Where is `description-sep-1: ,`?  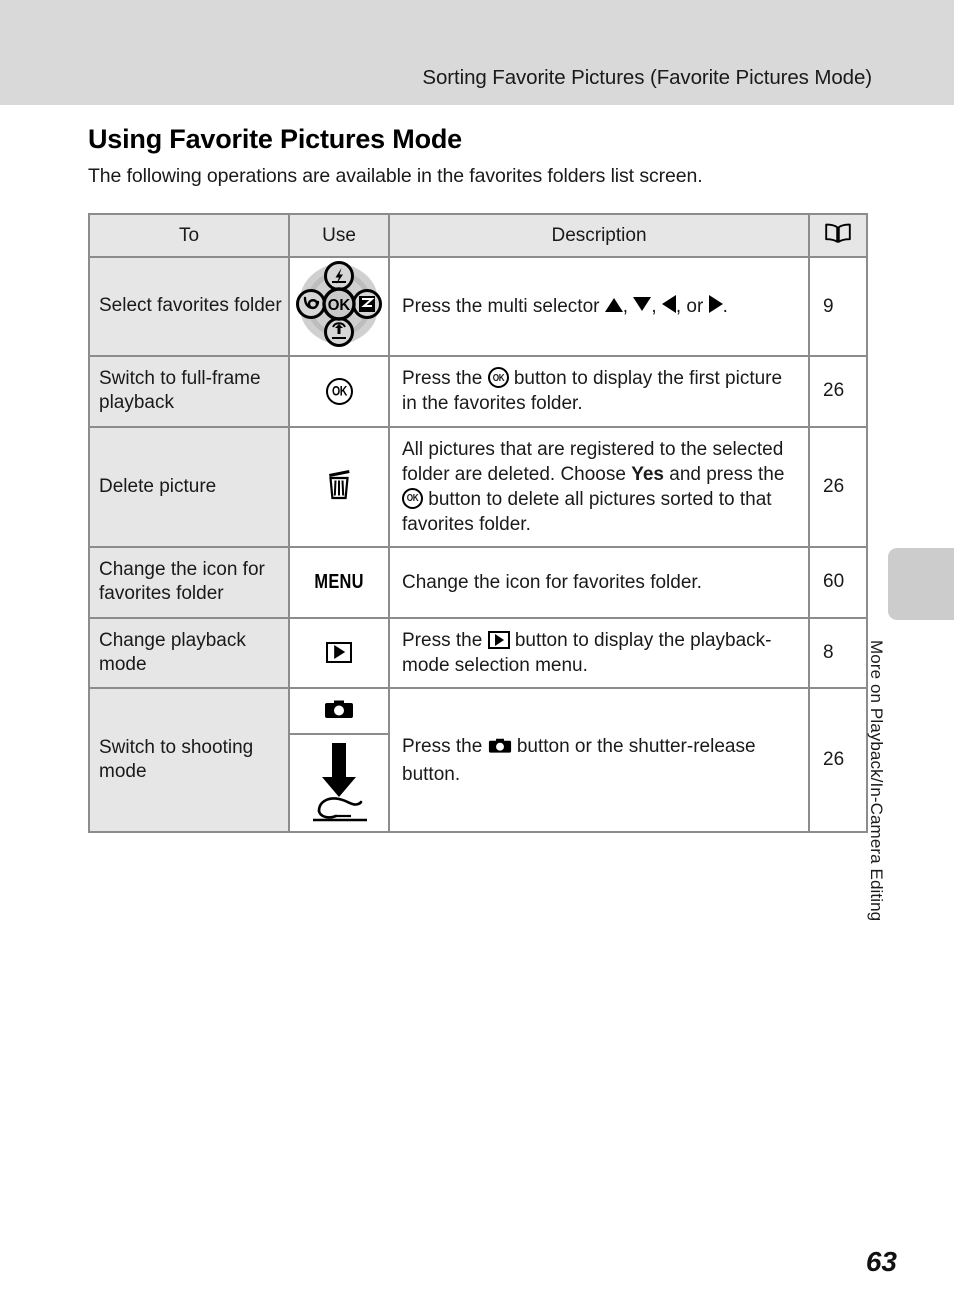 description-sep-1: , is located at coordinates (628, 306).